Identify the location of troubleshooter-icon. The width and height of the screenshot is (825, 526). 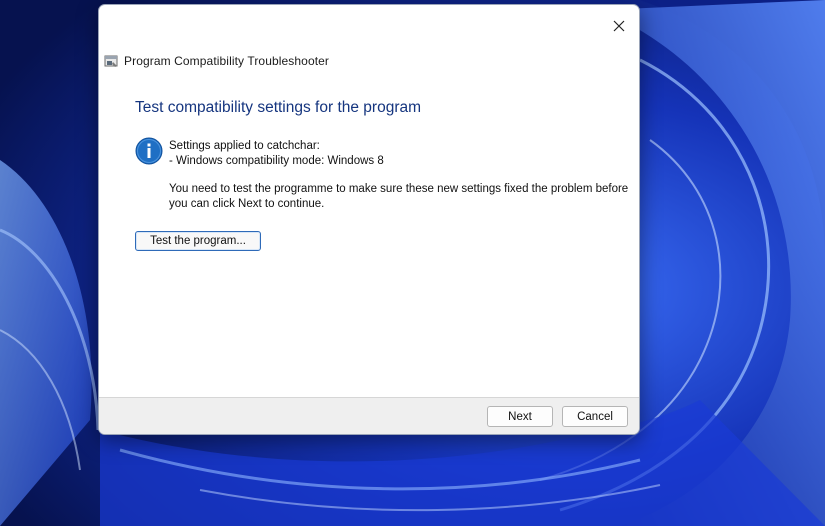
(111, 61).